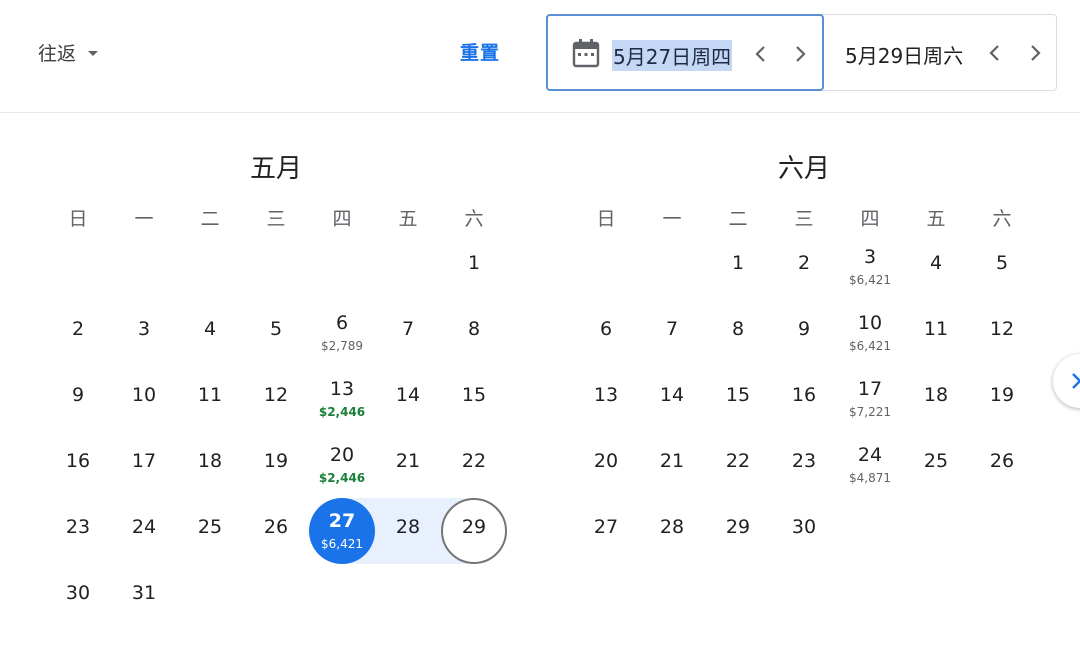 This screenshot has width=1080, height=648. Describe the element at coordinates (761, 54) in the screenshot. I see `depart-prev-day-button` at that location.